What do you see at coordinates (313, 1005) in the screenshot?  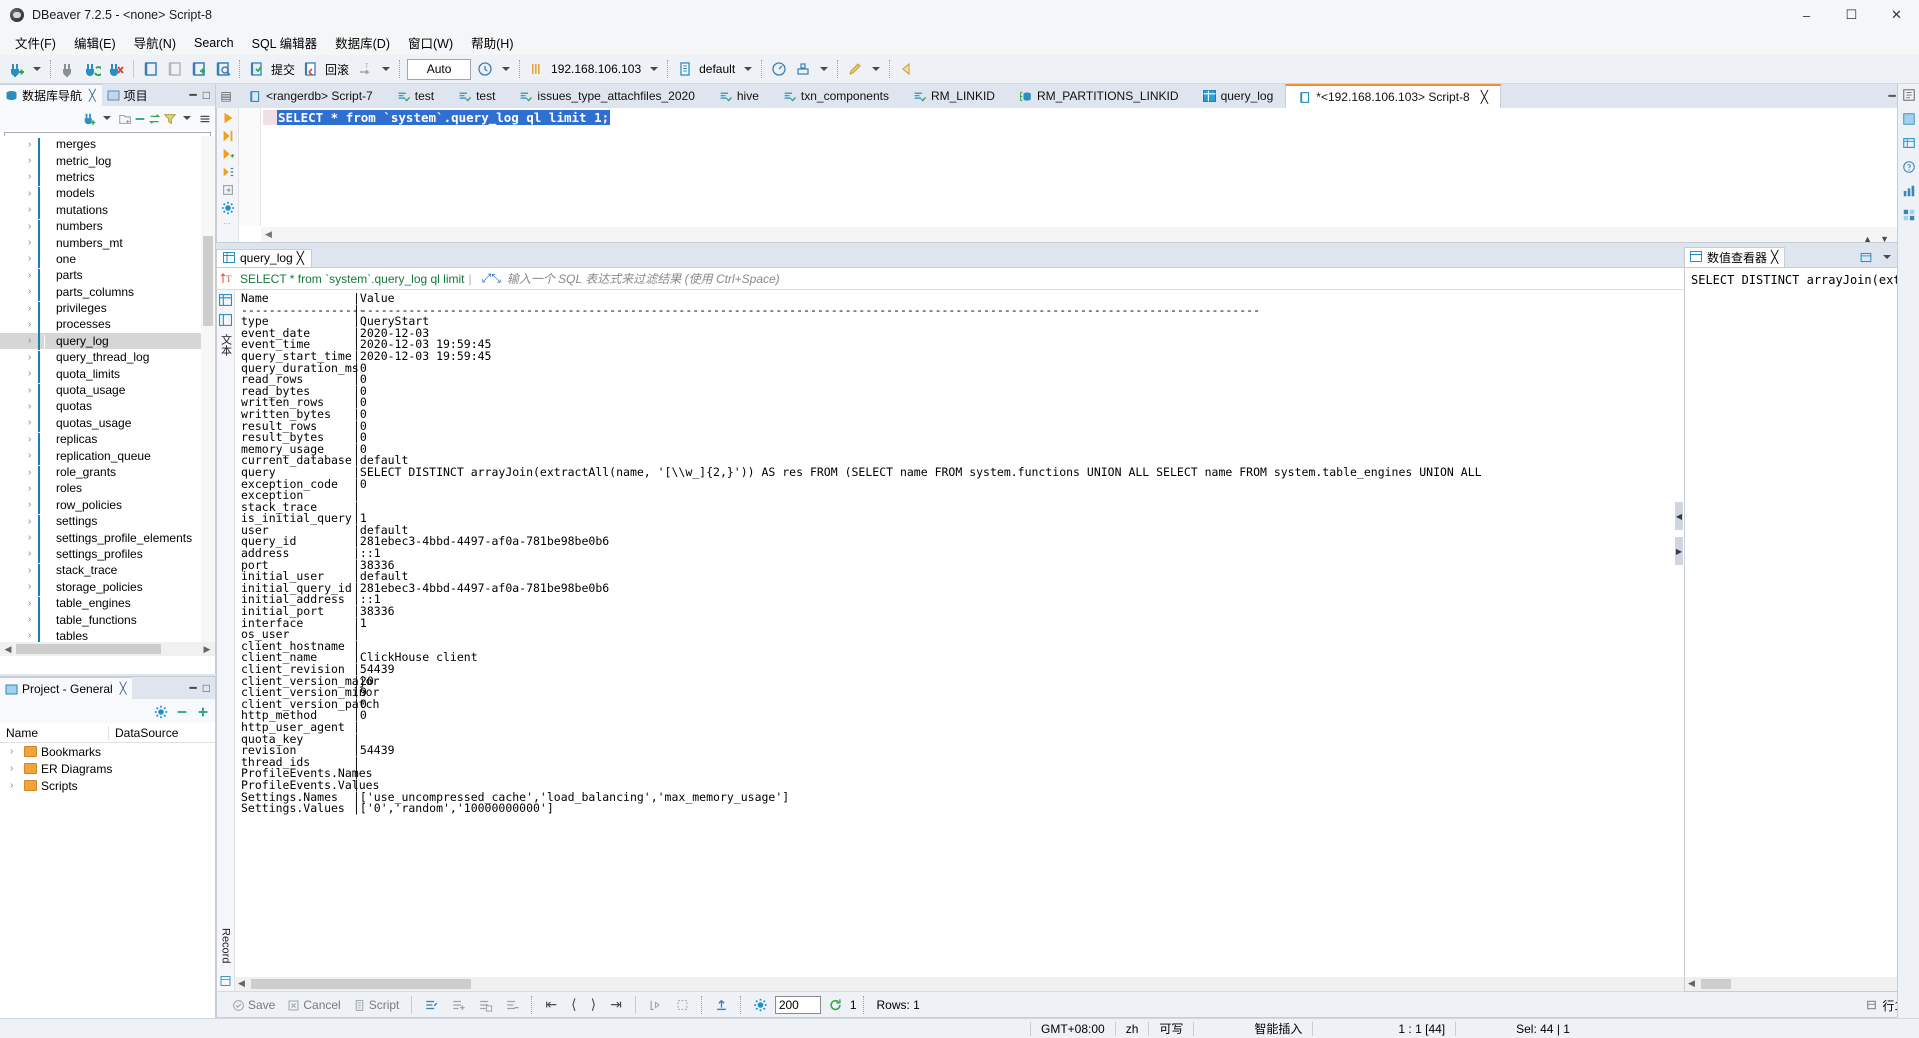 I see `cancel-button: Cancel` at bounding box center [313, 1005].